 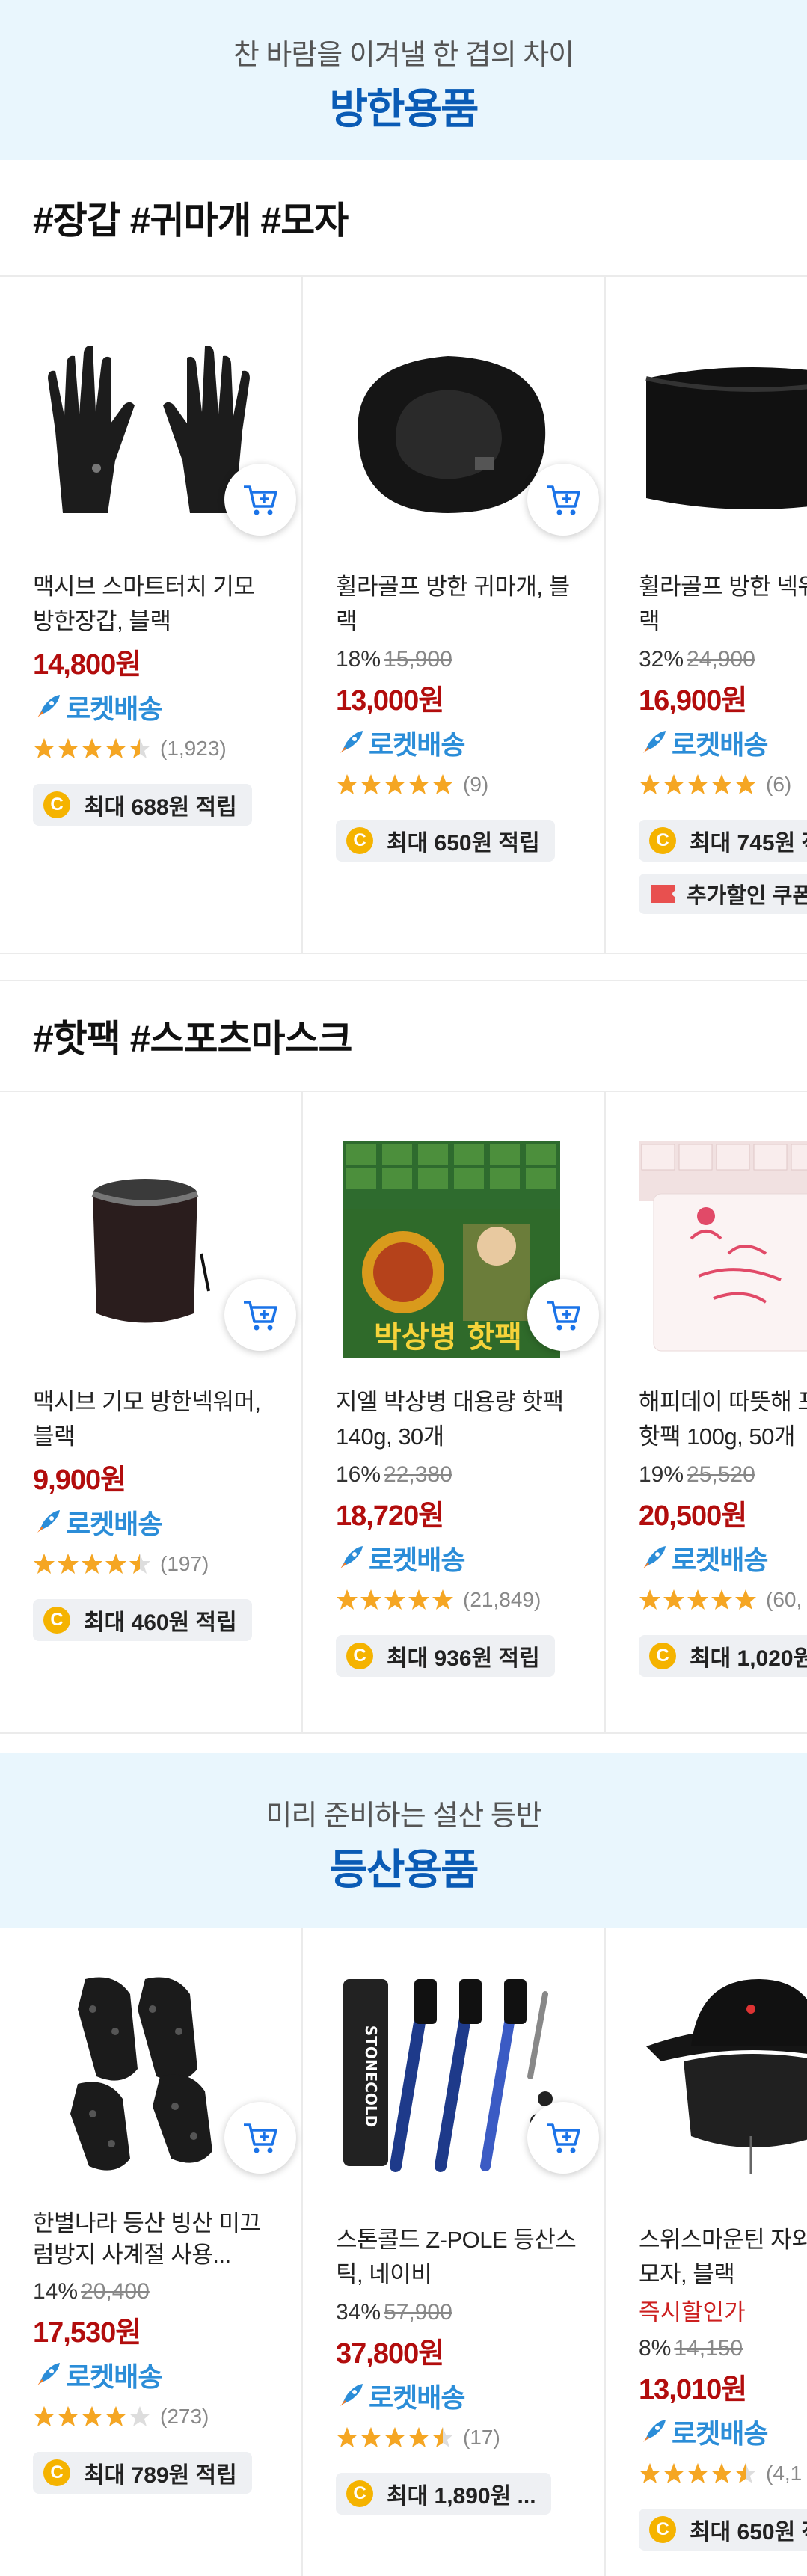 I want to click on reward-badge: C 최대 789원 적립, so click(x=142, y=2473).